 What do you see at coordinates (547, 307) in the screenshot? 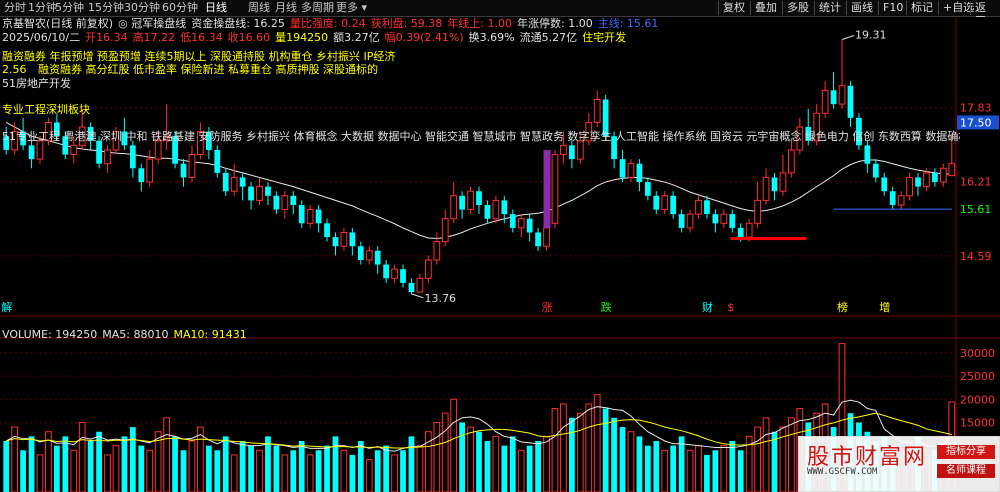
I see `event-marker-1: 涨` at bounding box center [547, 307].